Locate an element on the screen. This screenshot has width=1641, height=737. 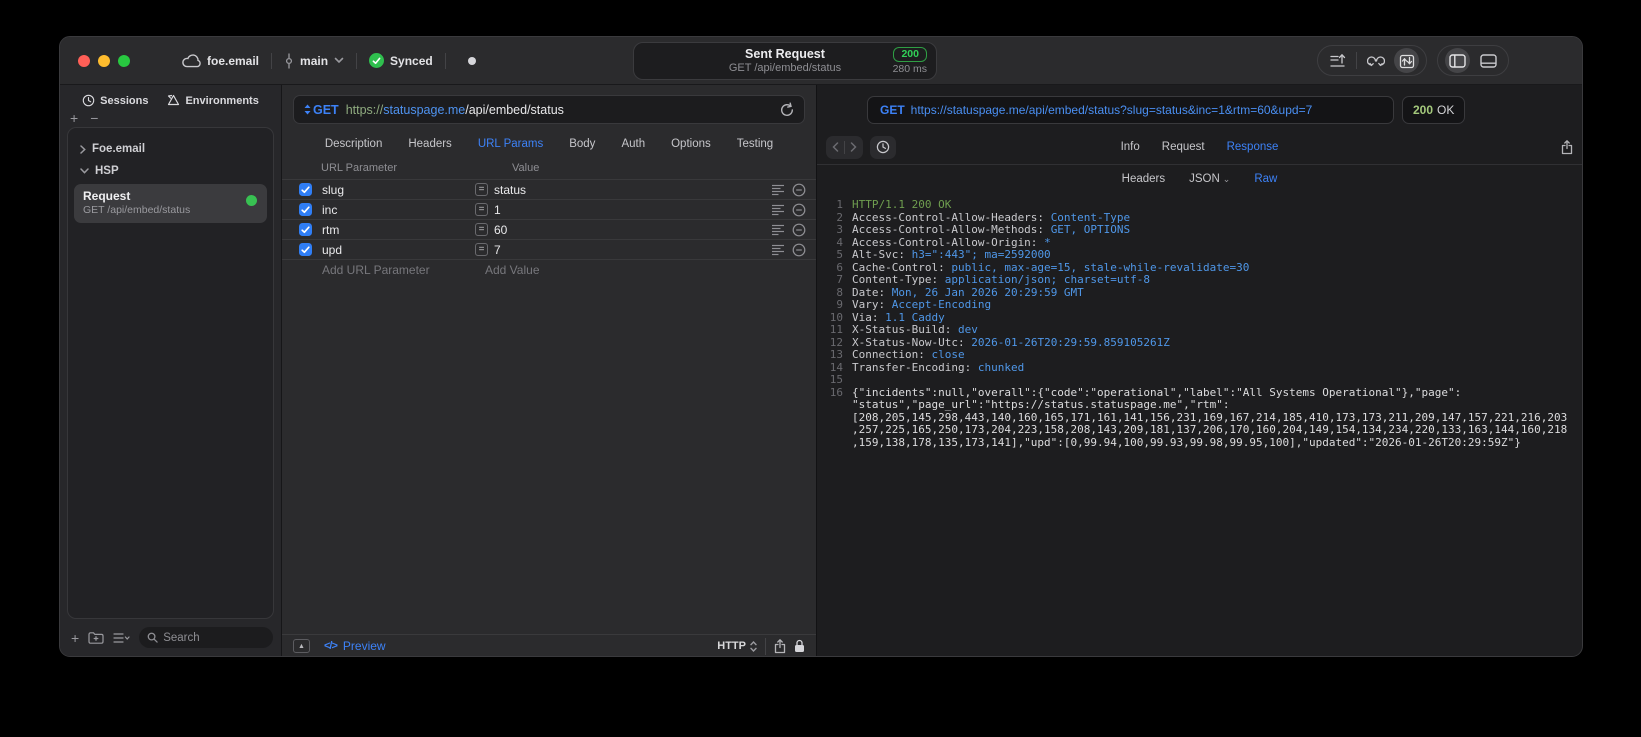
subtab-headers: Headers is located at coordinates (1143, 179).